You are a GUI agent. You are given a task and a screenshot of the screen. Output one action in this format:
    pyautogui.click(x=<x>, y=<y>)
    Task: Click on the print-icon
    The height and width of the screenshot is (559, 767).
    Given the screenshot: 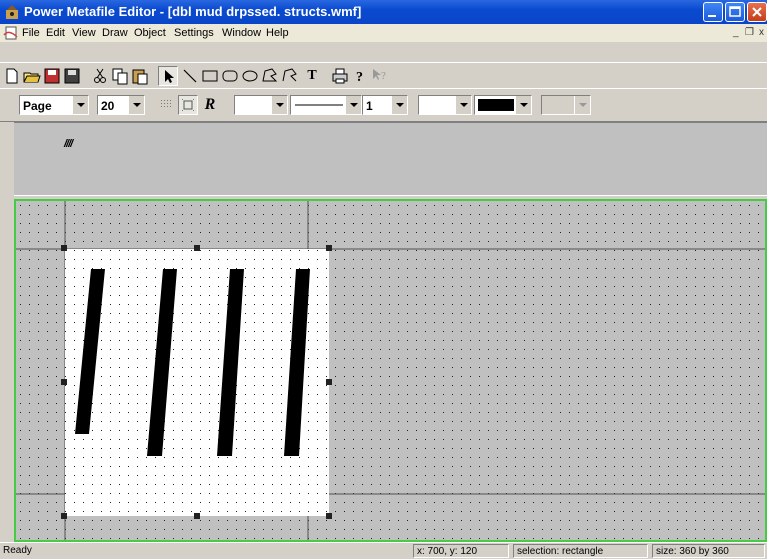 What is the action you would take?
    pyautogui.click(x=340, y=76)
    